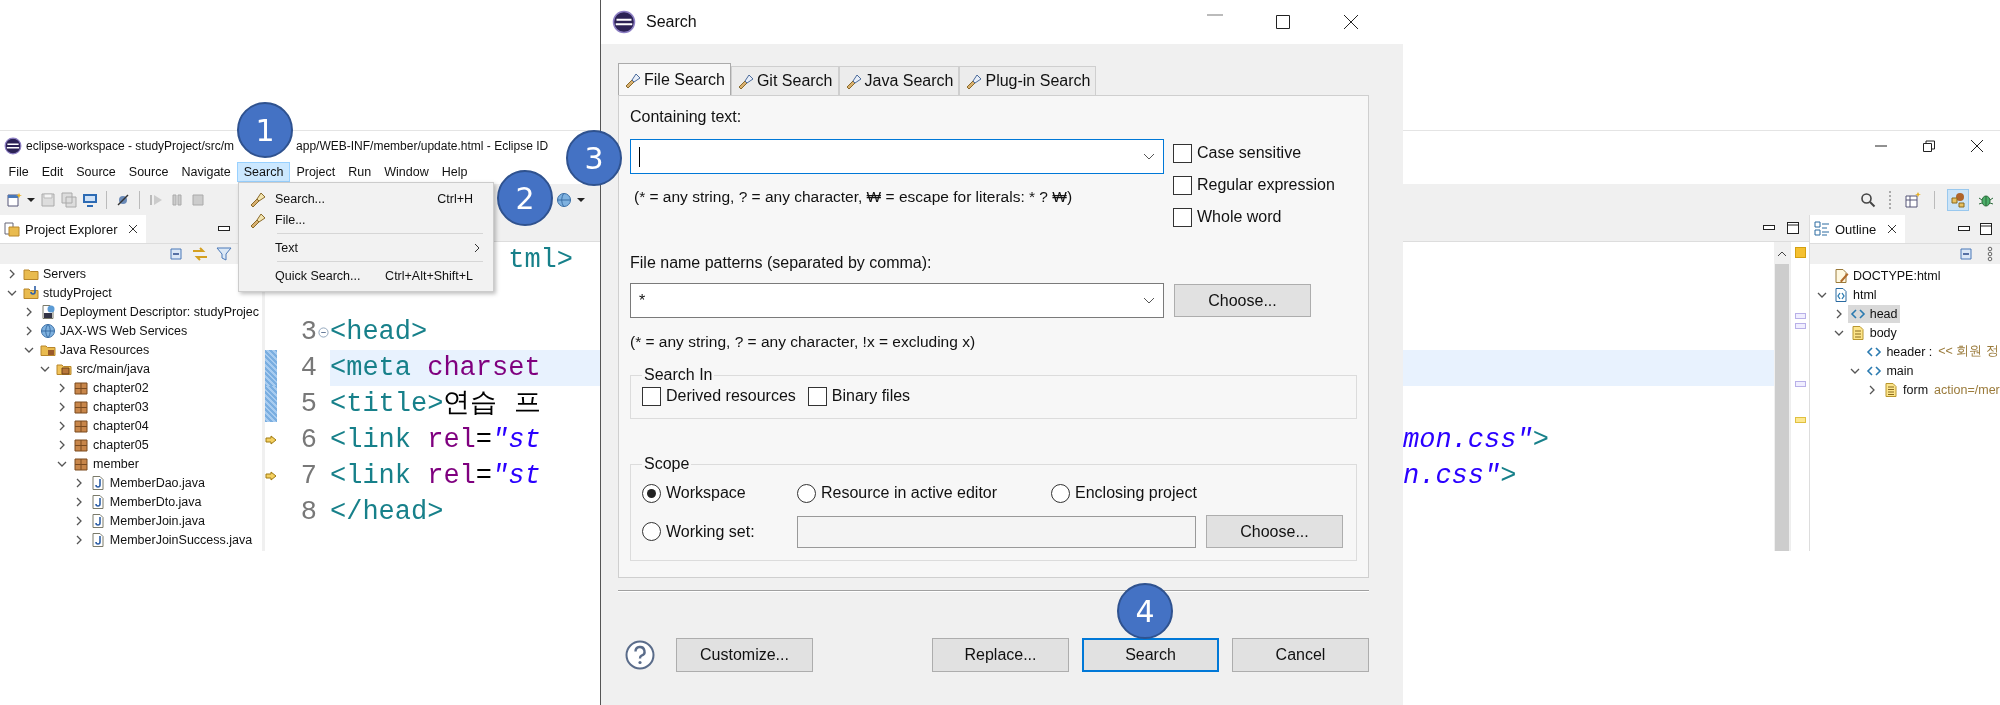  Describe the element at coordinates (147, 482) in the screenshot. I see `tree-item: MemberDao.java` at that location.